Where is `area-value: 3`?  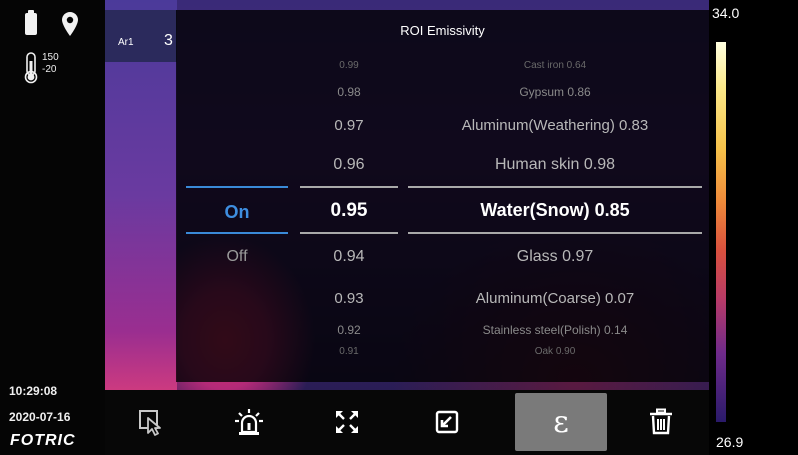
area-value: 3 is located at coordinates (168, 40).